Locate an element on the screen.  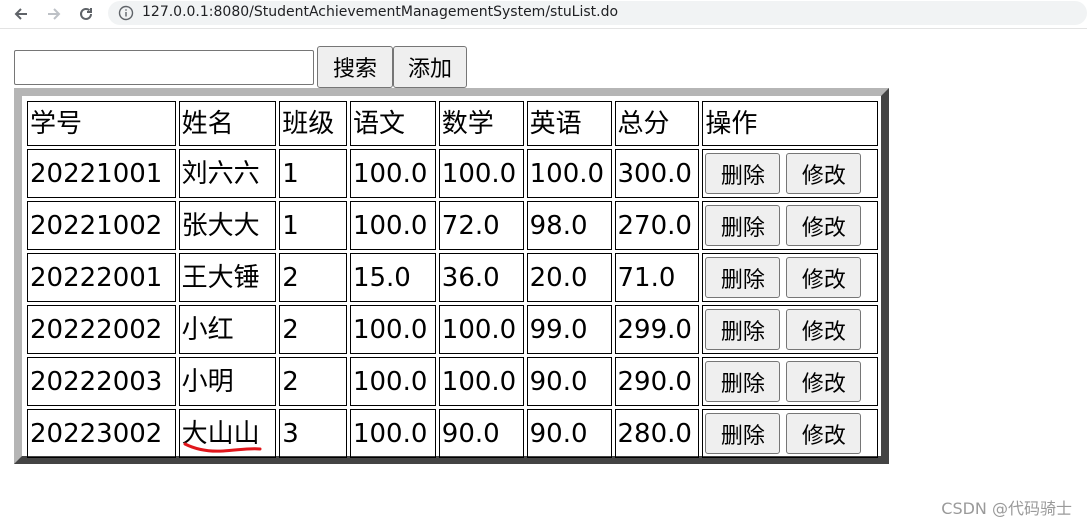
cell-name: 张大大 is located at coordinates (227, 225).